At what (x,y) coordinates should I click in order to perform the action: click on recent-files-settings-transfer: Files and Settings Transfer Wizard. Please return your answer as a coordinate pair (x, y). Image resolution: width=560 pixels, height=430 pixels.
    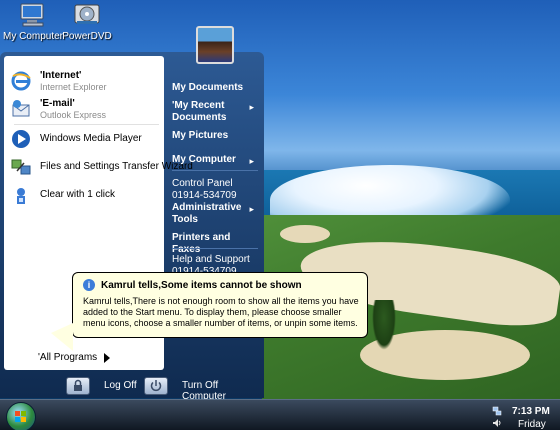
    Looking at the image, I should click on (101, 168).